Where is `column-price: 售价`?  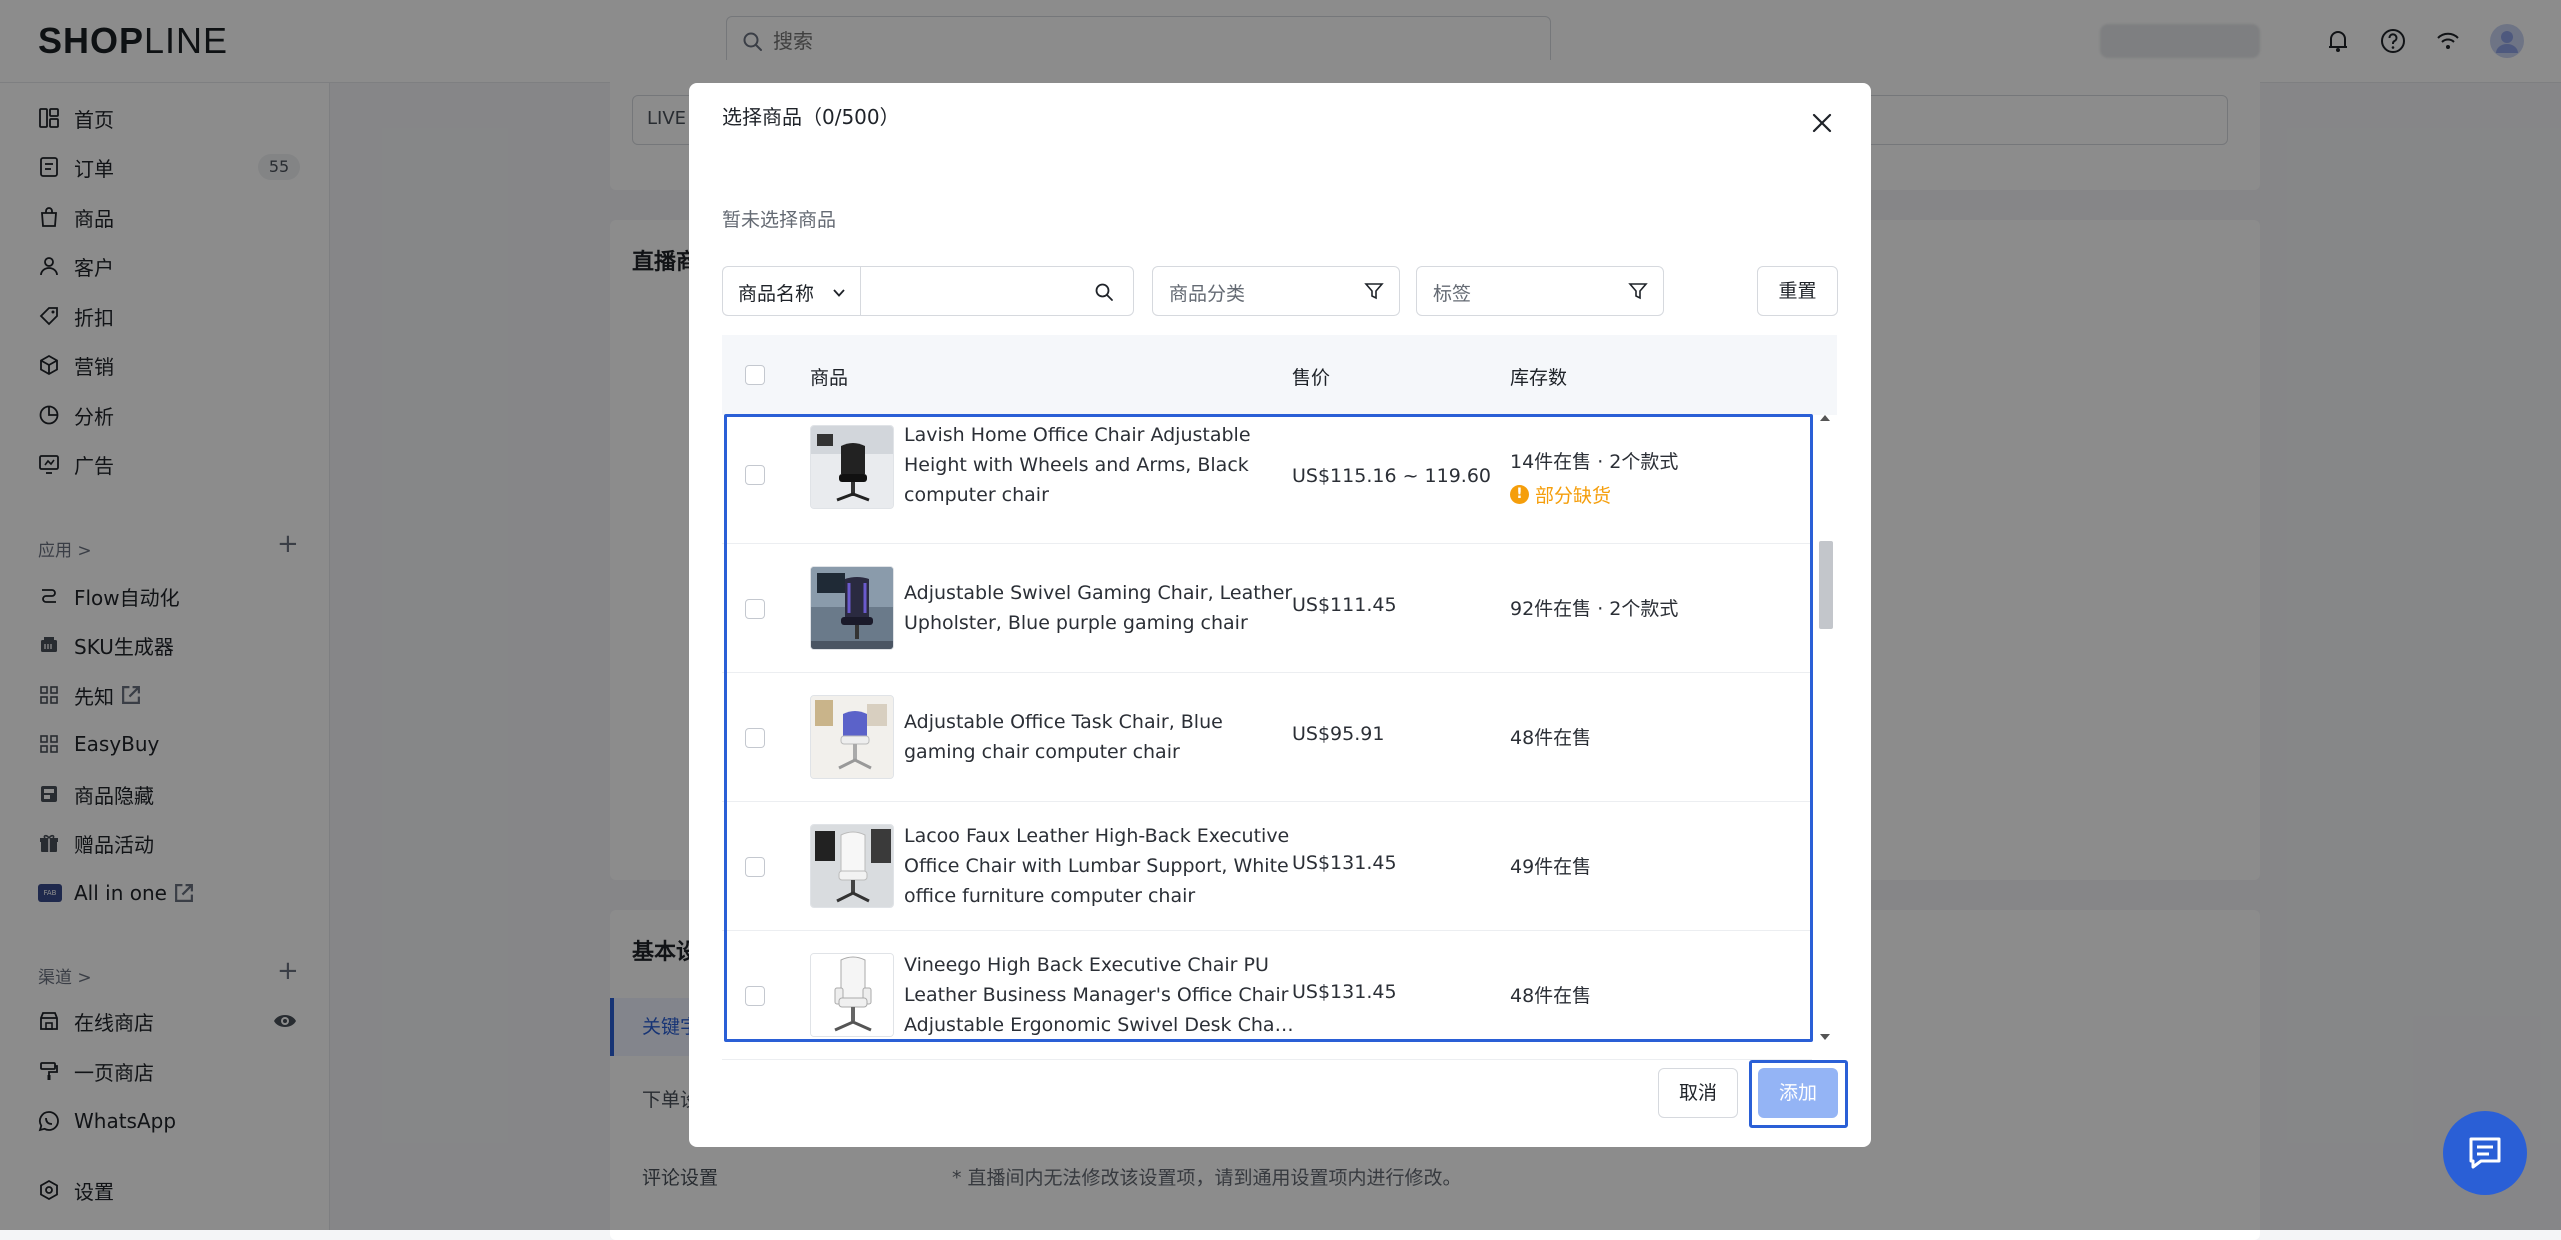
column-price: 售价 is located at coordinates (1311, 378).